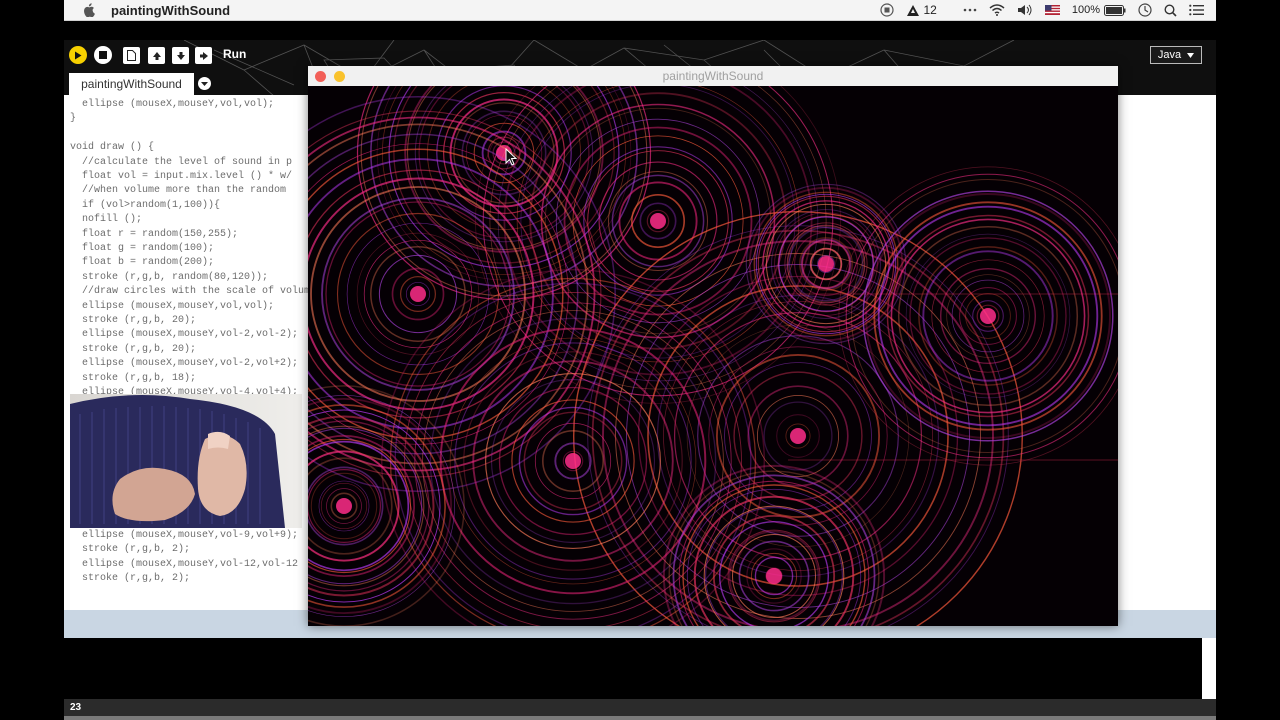  What do you see at coordinates (181, 162) in the screenshot?
I see `code-line: //calculate the level of sound in p` at bounding box center [181, 162].